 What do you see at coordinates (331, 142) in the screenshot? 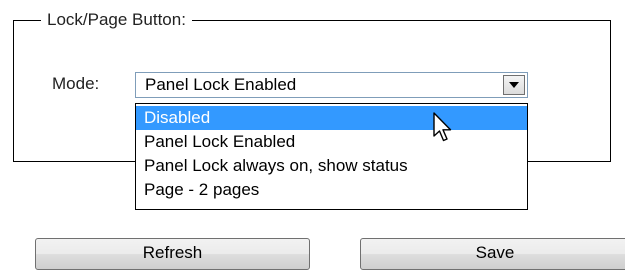
I see `mode-option-panel-lock-enabled: Panel Lock Enabled` at bounding box center [331, 142].